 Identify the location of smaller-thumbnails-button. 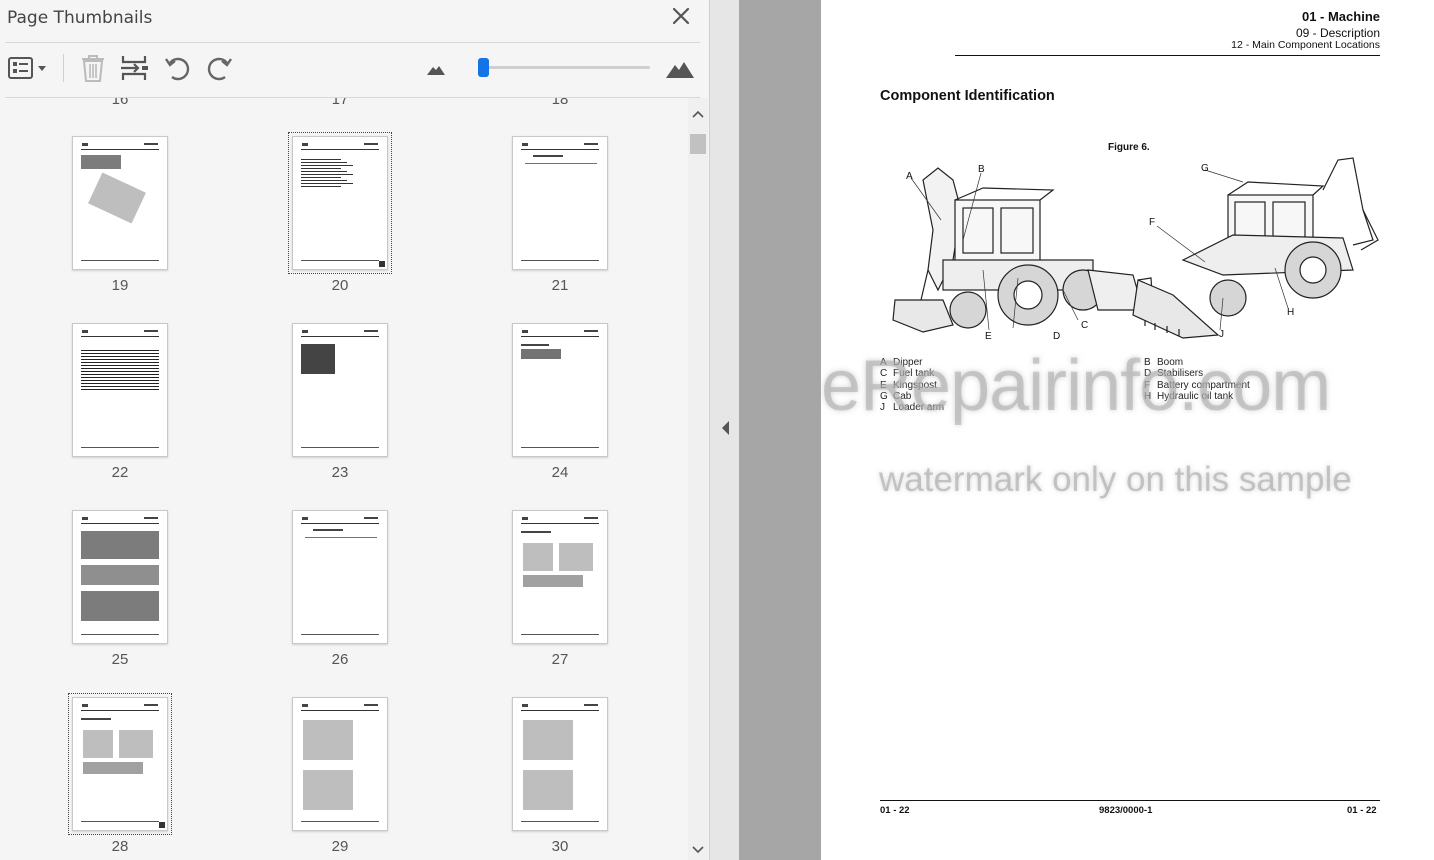
(436, 68).